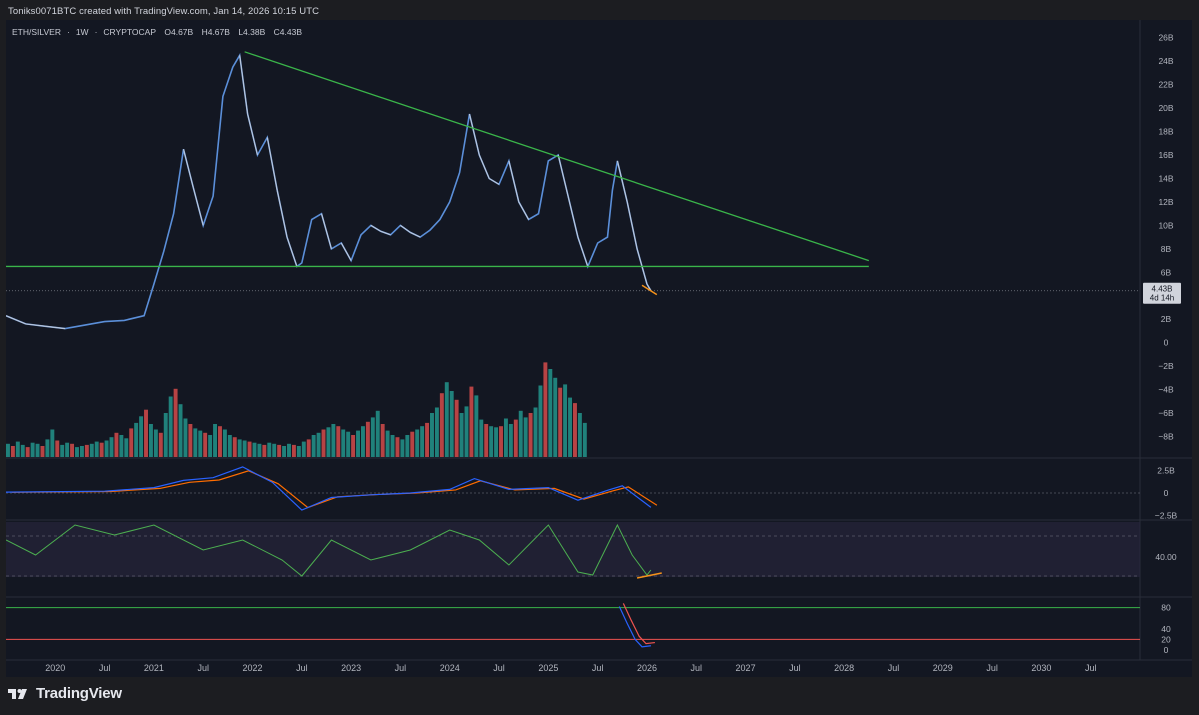 This screenshot has height=715, width=1199. I want to click on macd-tick-label: 0, so click(1166, 493).